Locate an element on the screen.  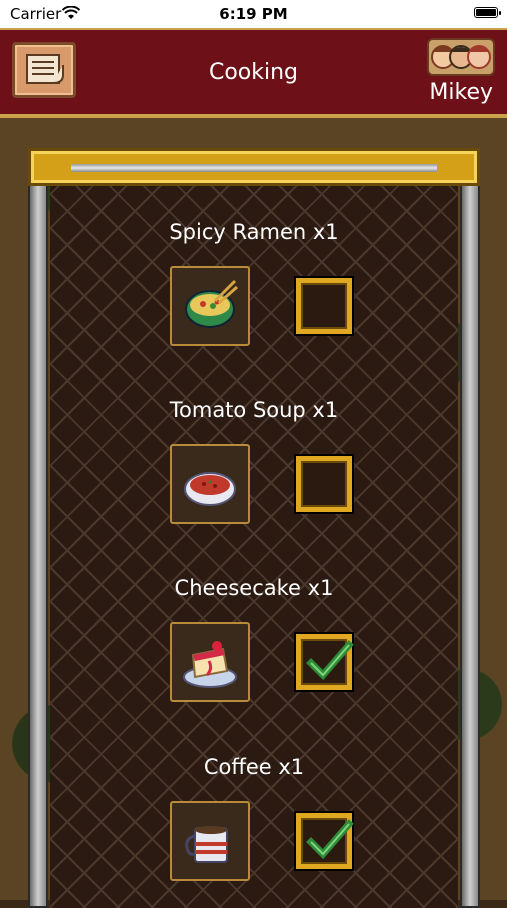
coffee-mug-icon is located at coordinates (206, 844).